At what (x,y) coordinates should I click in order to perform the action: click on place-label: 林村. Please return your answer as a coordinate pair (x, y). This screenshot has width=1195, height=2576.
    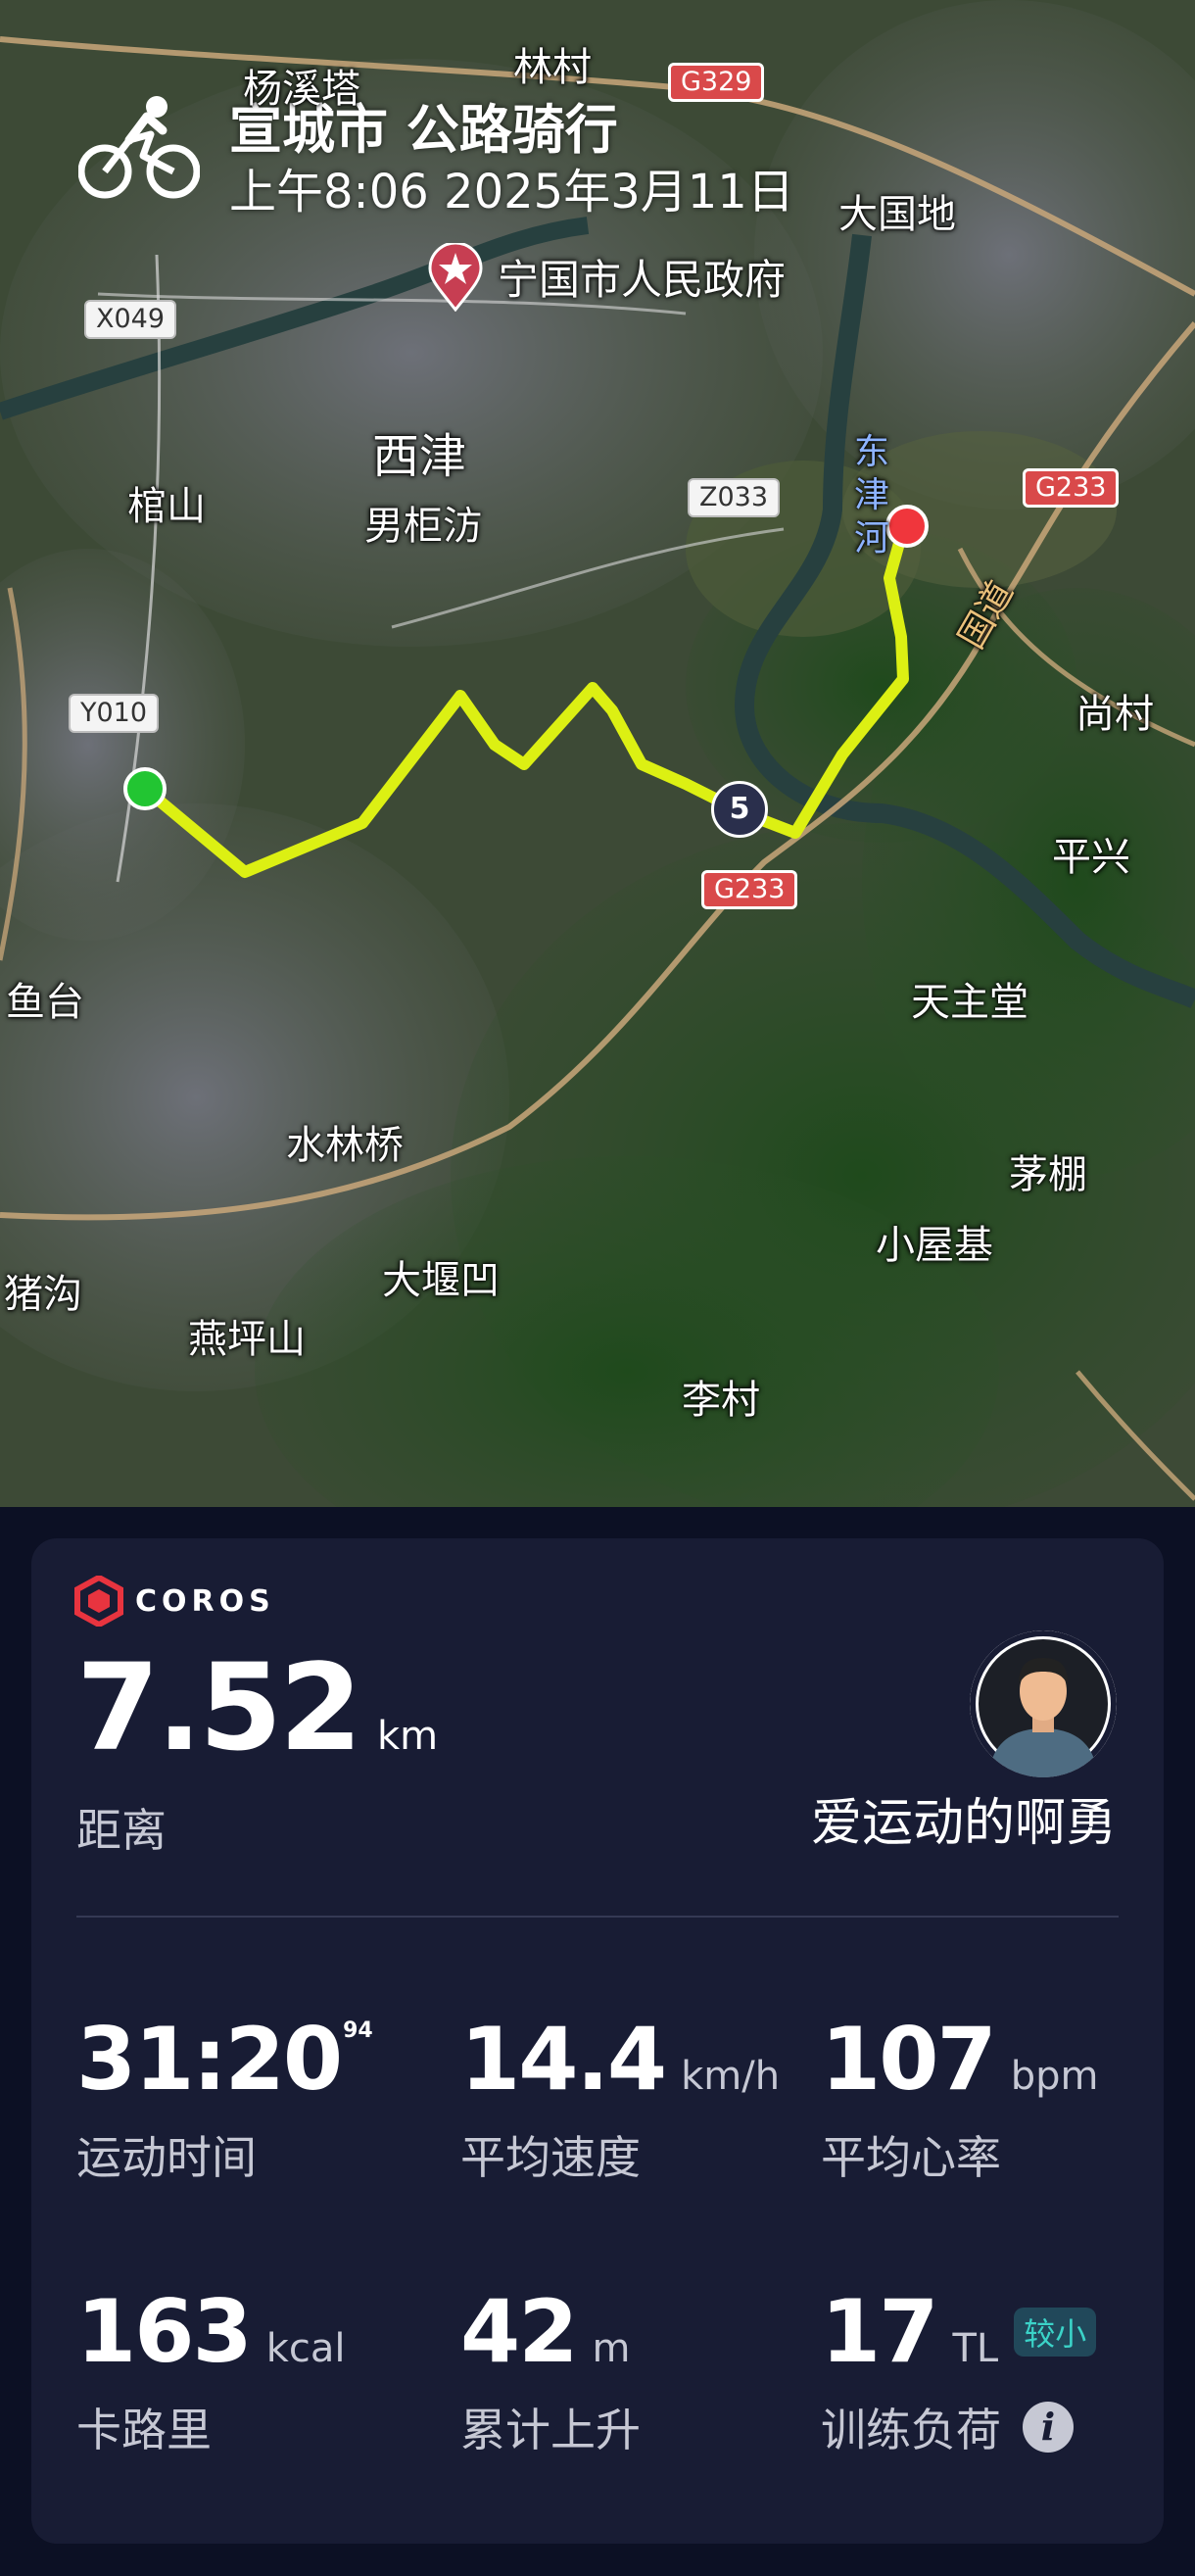
    Looking at the image, I should click on (552, 67).